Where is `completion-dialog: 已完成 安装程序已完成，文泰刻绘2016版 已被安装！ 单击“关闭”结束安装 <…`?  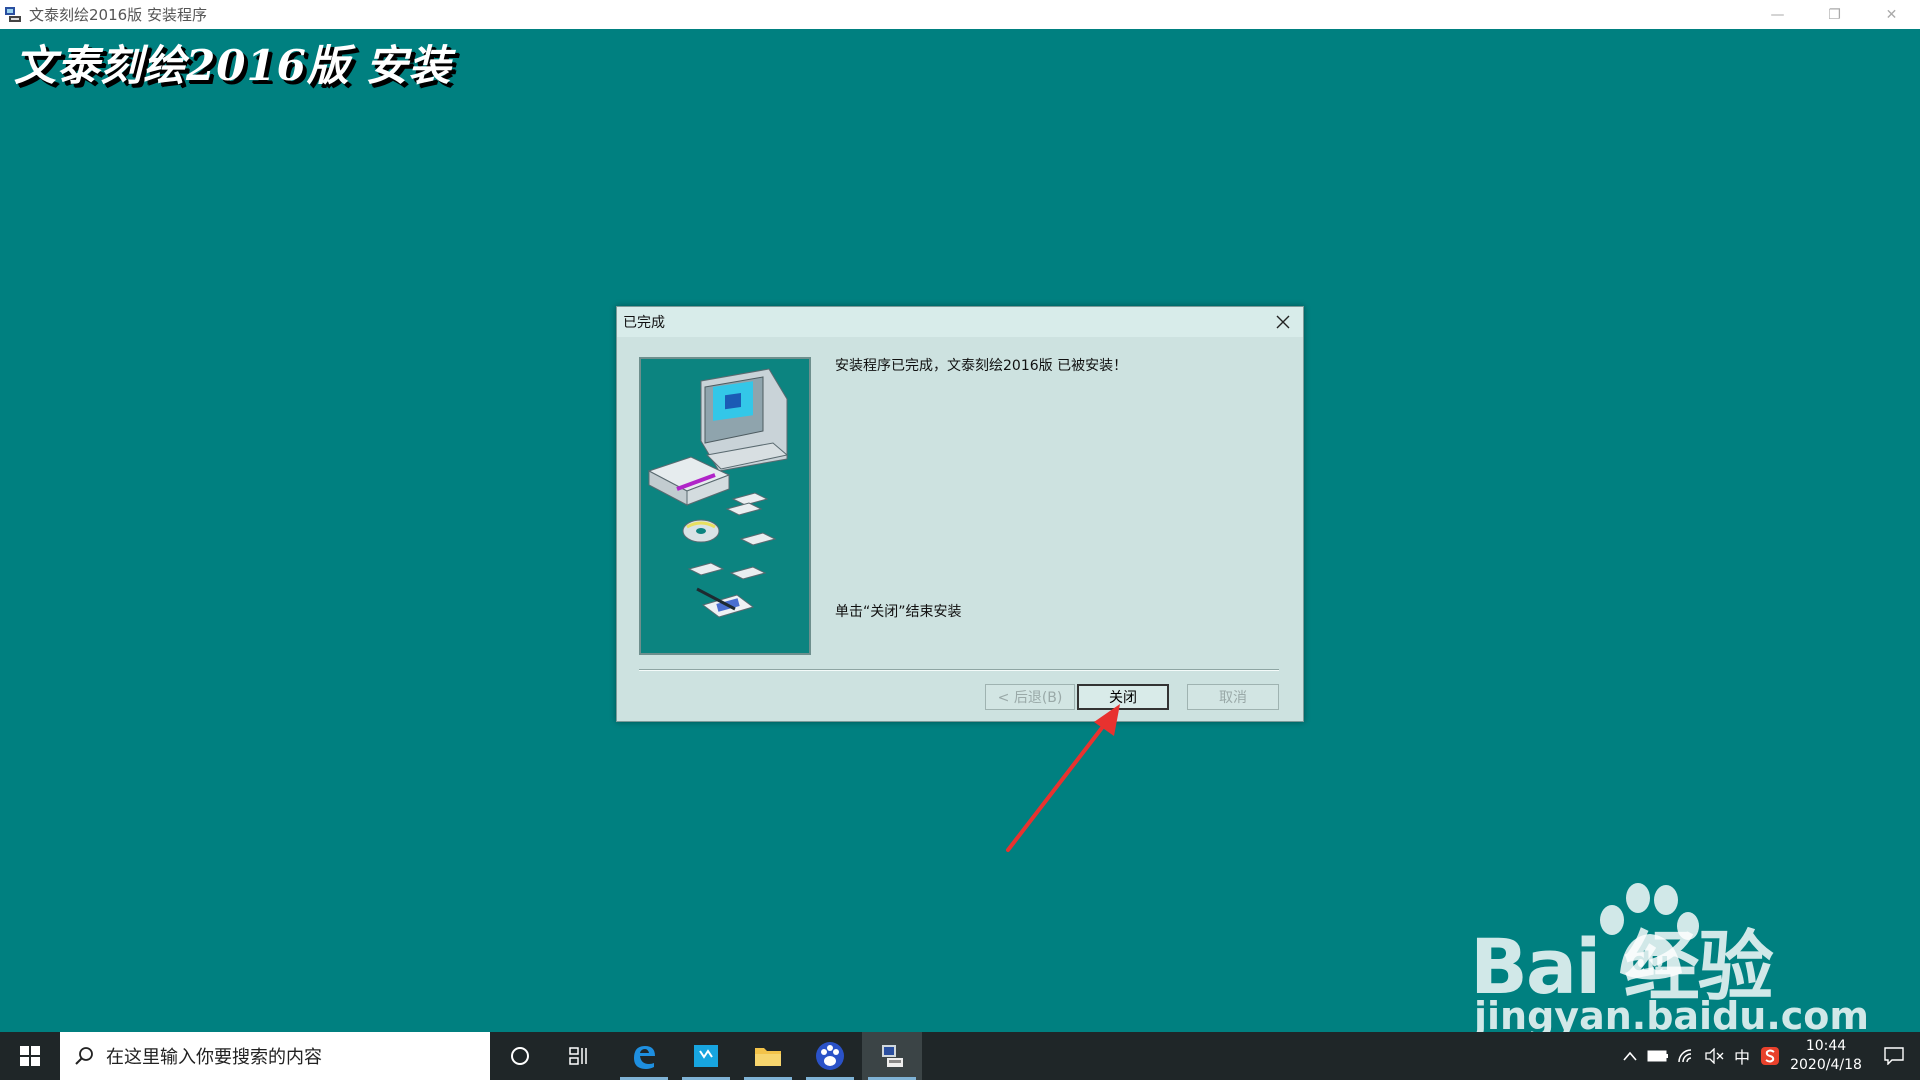
completion-dialog: 已完成 安装程序已完成，文泰刻绘2016版 已被安装！ 单击“关闭”结束安装 <… is located at coordinates (960, 514).